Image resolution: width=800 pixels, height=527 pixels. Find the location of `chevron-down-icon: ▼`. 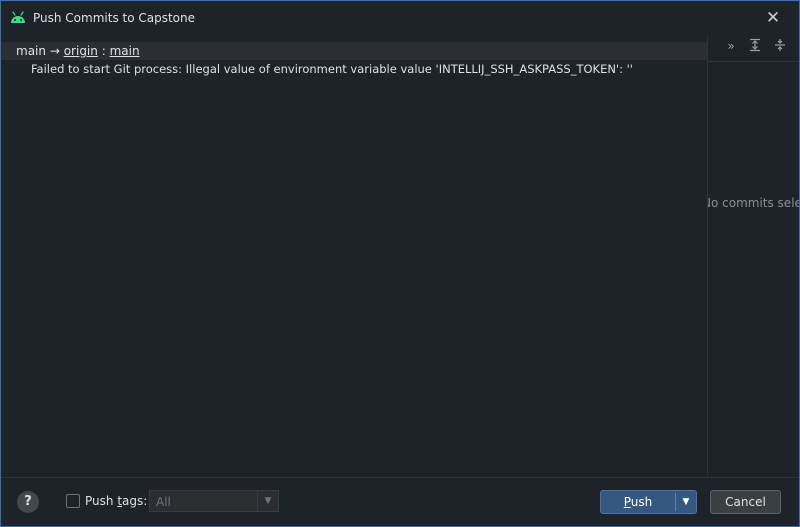

chevron-down-icon: ▼ is located at coordinates (267, 501).